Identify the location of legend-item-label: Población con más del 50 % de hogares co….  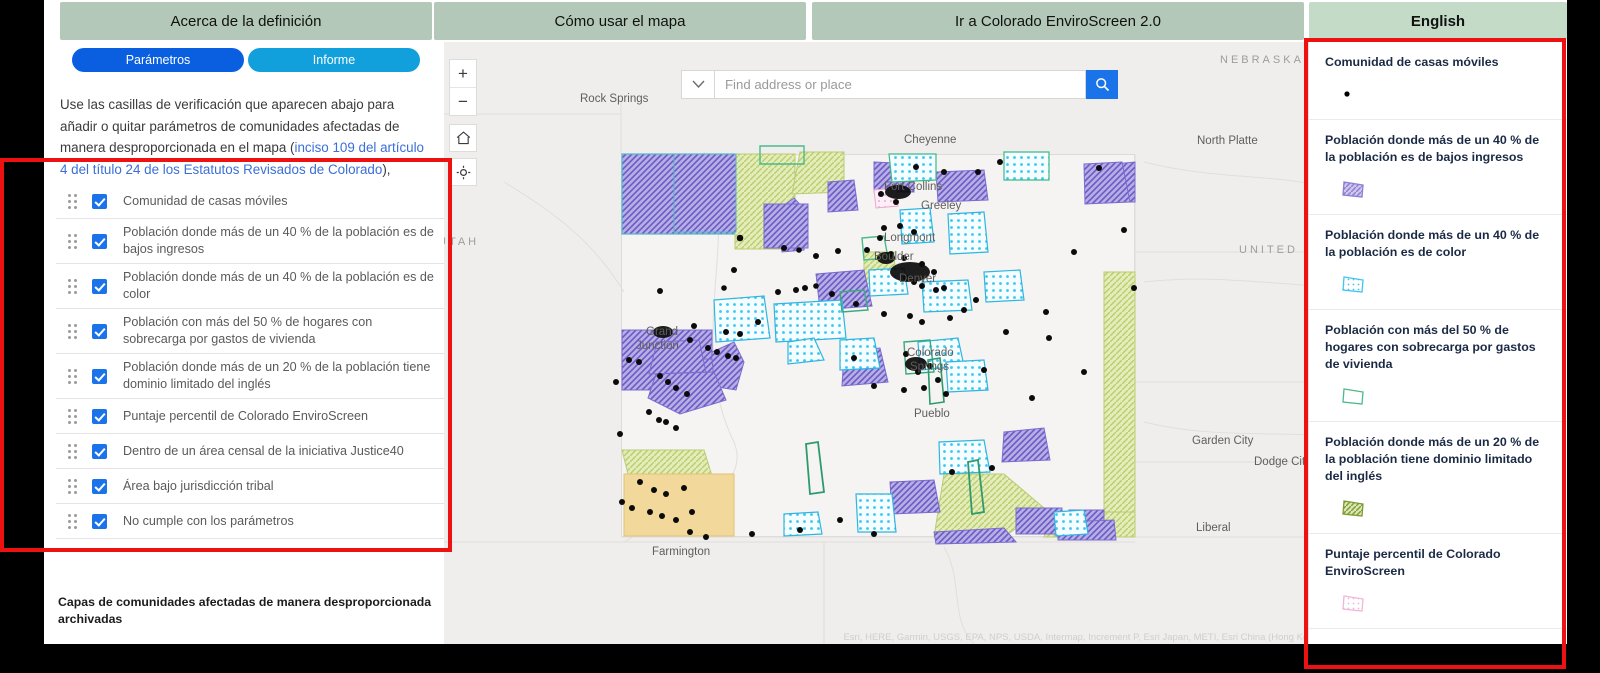
(1430, 347).